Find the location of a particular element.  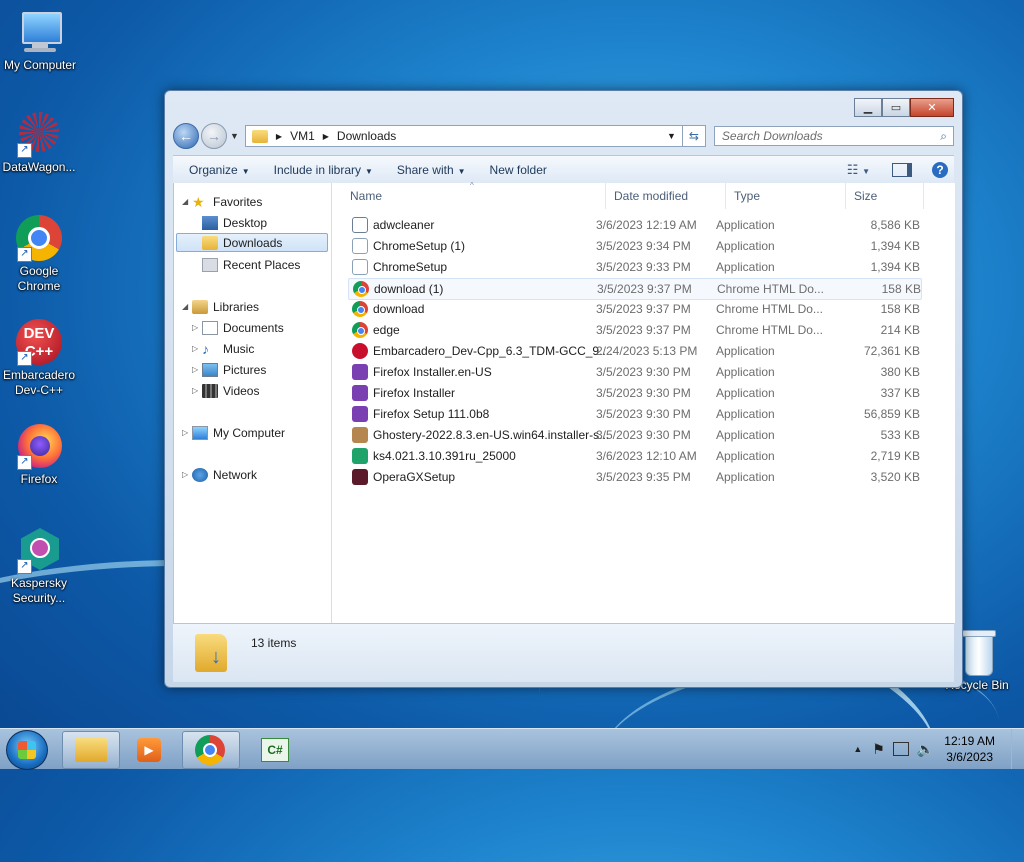

column-header-size: Size is located at coordinates (885, 196).